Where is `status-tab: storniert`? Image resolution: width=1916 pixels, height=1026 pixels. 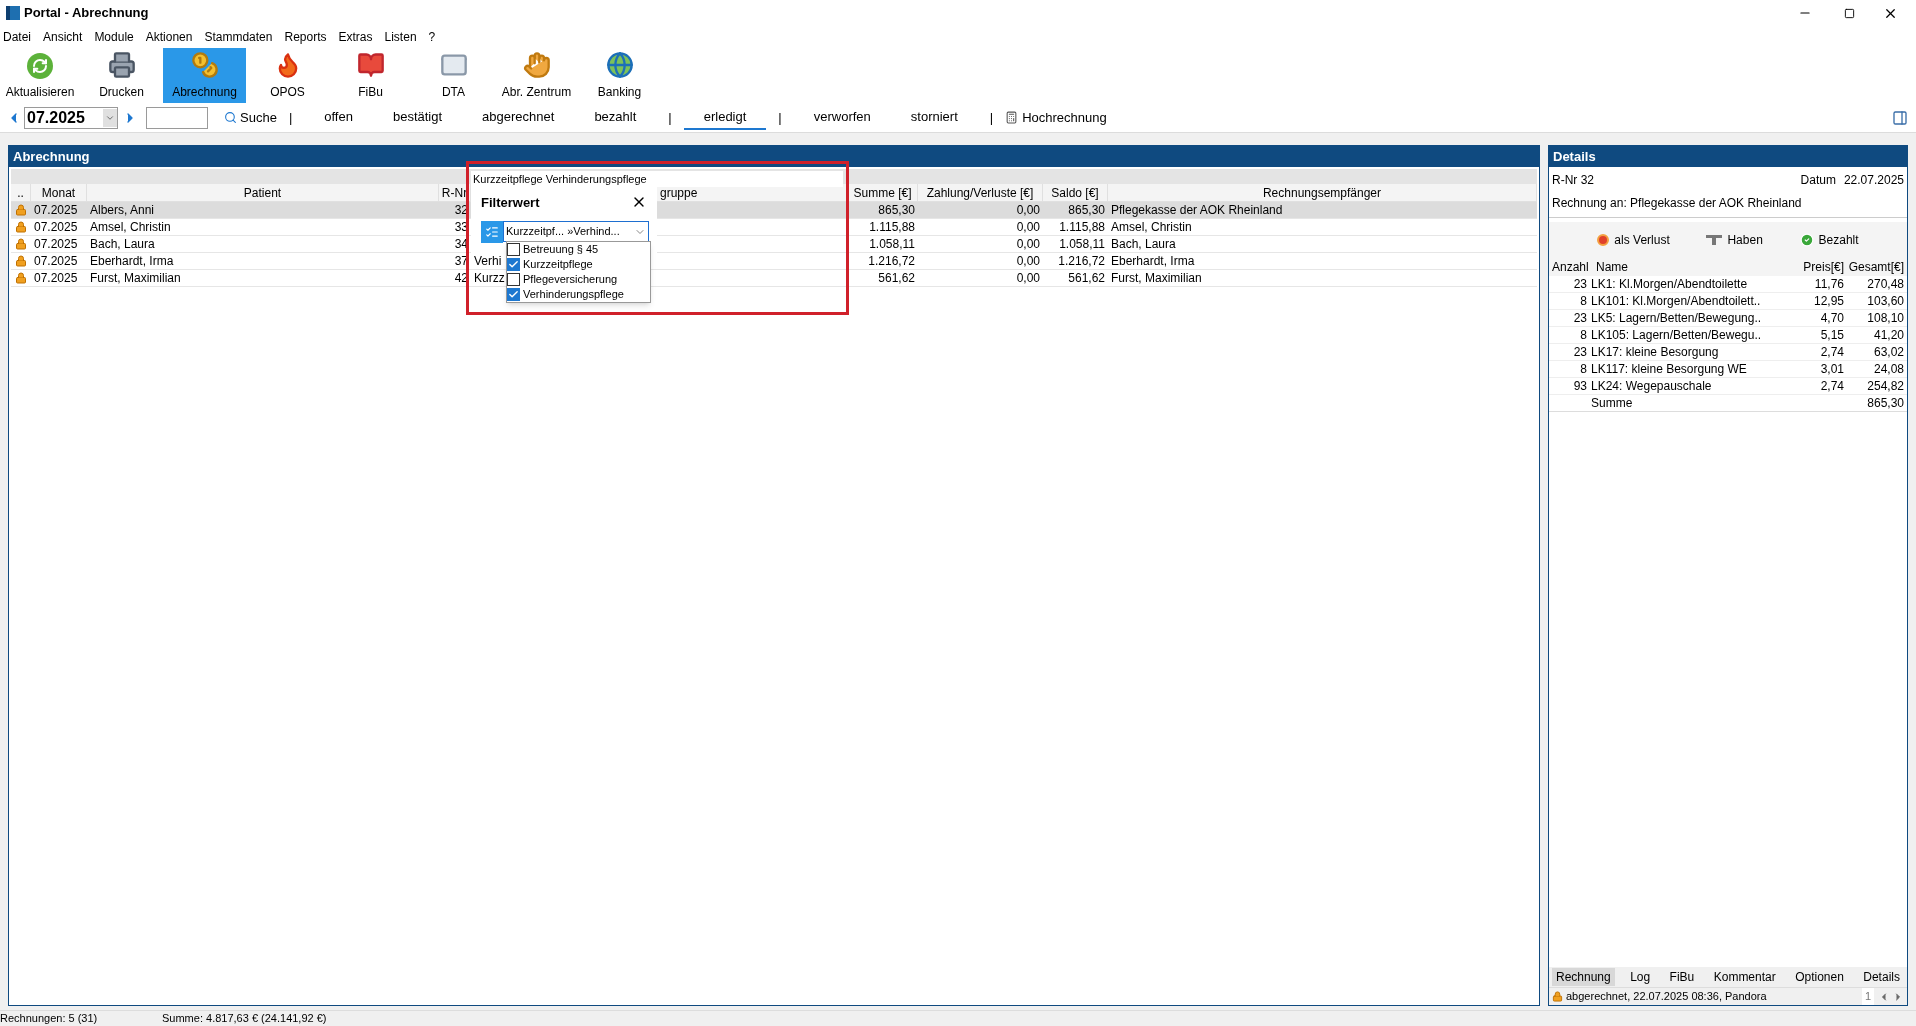 status-tab: storniert is located at coordinates (934, 117).